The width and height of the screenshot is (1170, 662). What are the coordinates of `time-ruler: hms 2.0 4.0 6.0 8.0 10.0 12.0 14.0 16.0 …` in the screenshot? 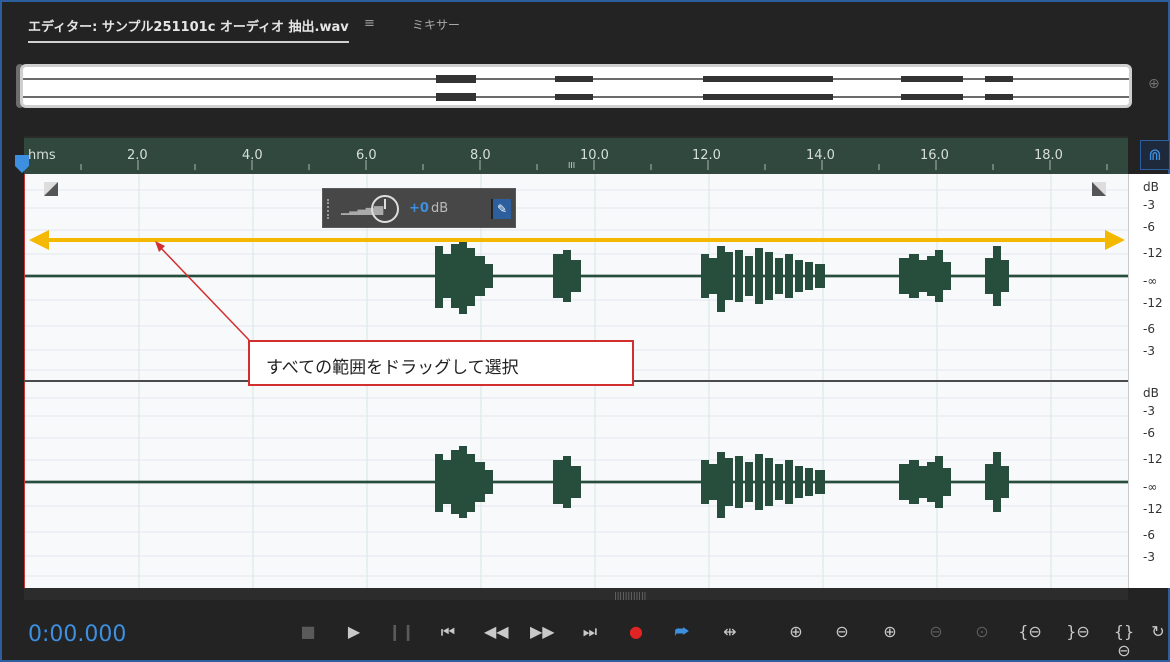 It's located at (576, 155).